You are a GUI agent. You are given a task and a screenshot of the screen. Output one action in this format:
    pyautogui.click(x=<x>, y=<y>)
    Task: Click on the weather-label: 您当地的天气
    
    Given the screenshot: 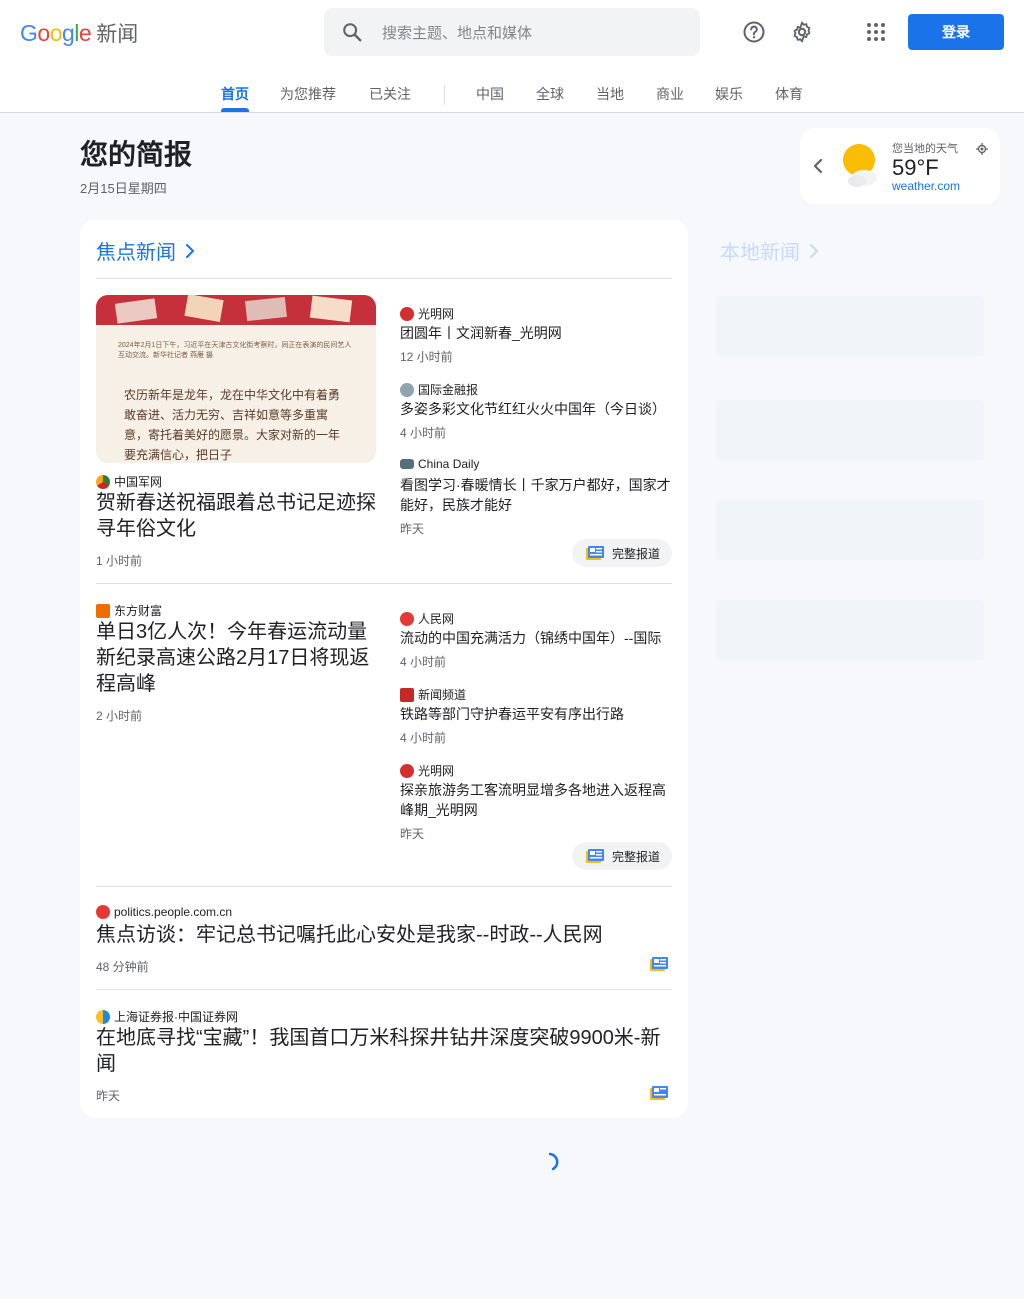 What is the action you would take?
    pyautogui.click(x=925, y=149)
    